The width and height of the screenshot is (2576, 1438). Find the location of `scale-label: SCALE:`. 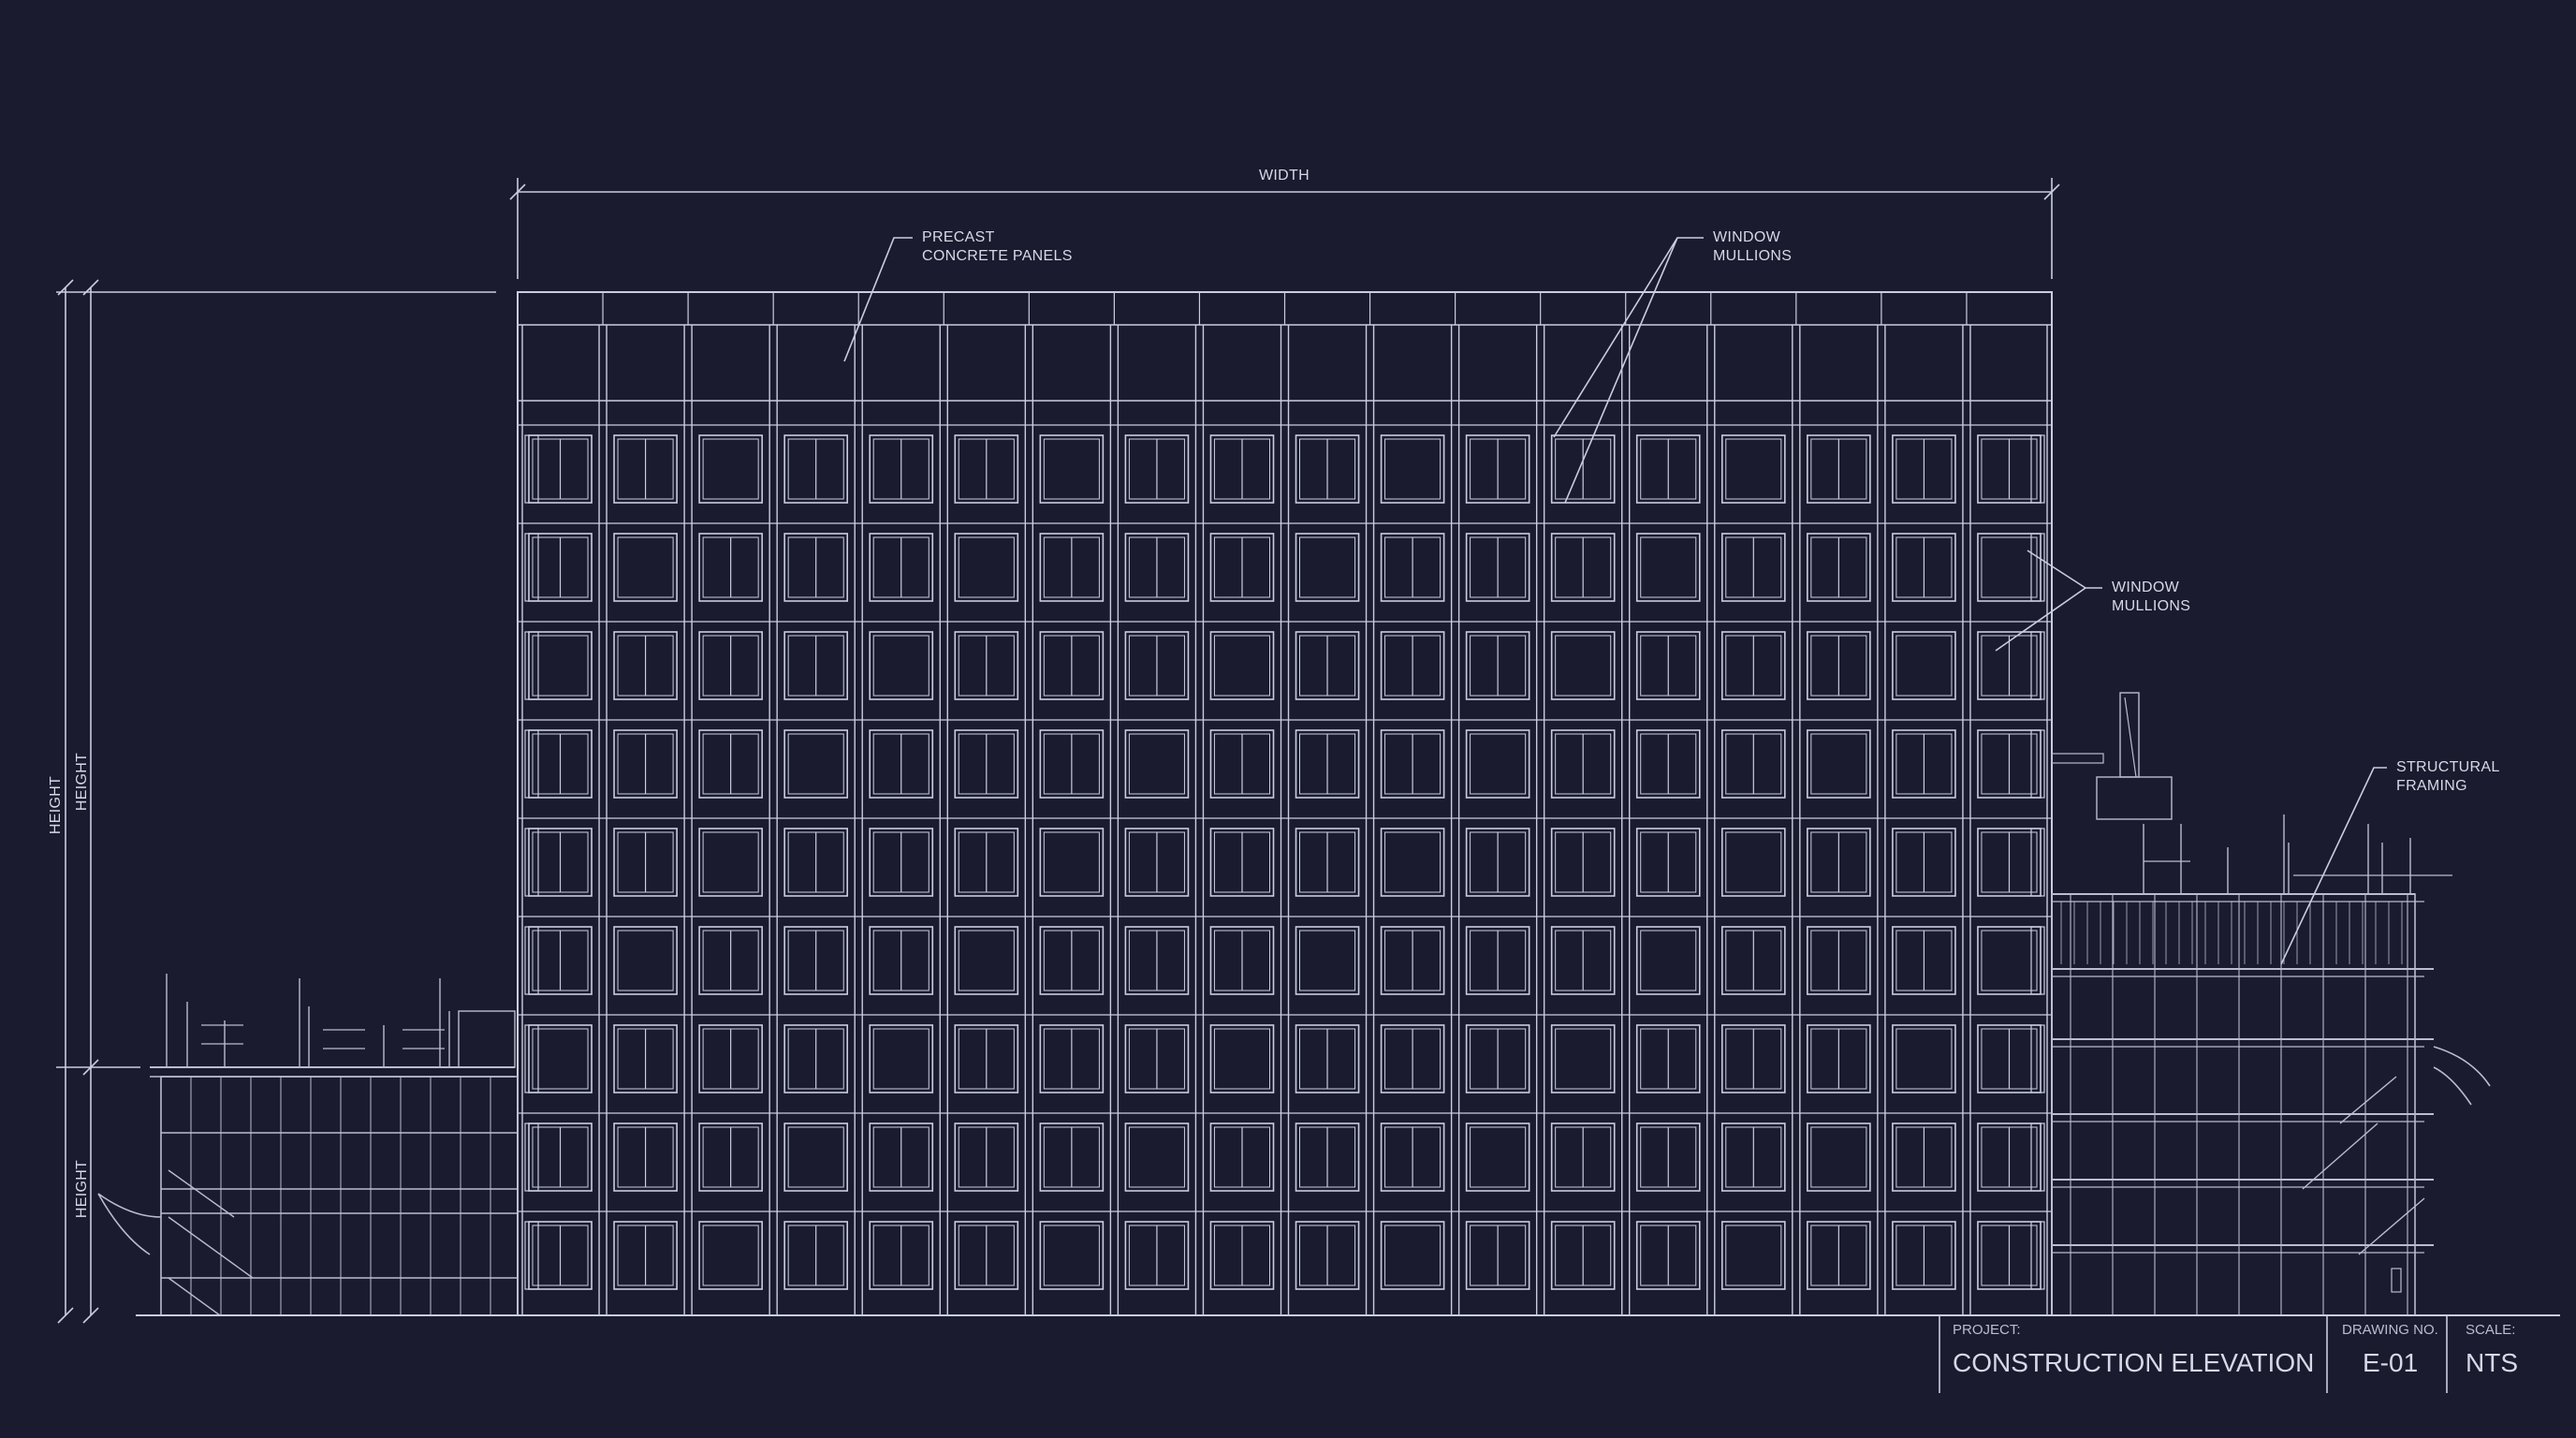

scale-label: SCALE: is located at coordinates (2490, 1330).